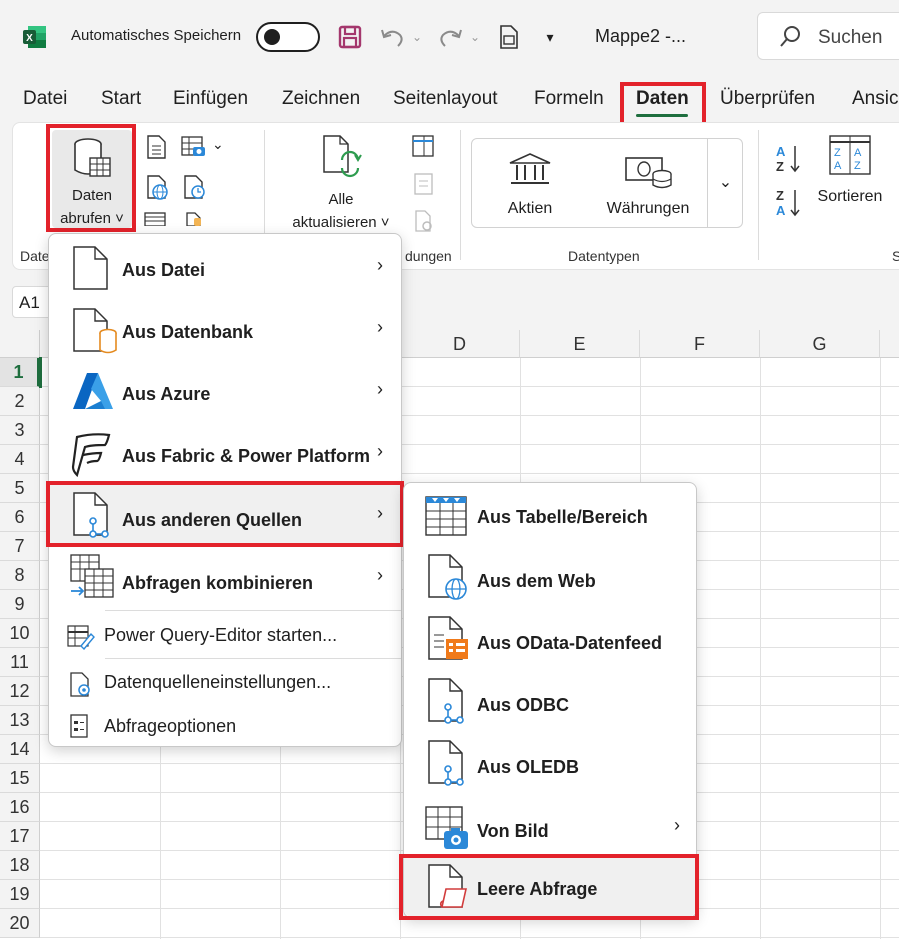 The image size is (899, 939). Describe the element at coordinates (767, 99) in the screenshot. I see `tab-ueberpruefen: Überprüfen` at that location.